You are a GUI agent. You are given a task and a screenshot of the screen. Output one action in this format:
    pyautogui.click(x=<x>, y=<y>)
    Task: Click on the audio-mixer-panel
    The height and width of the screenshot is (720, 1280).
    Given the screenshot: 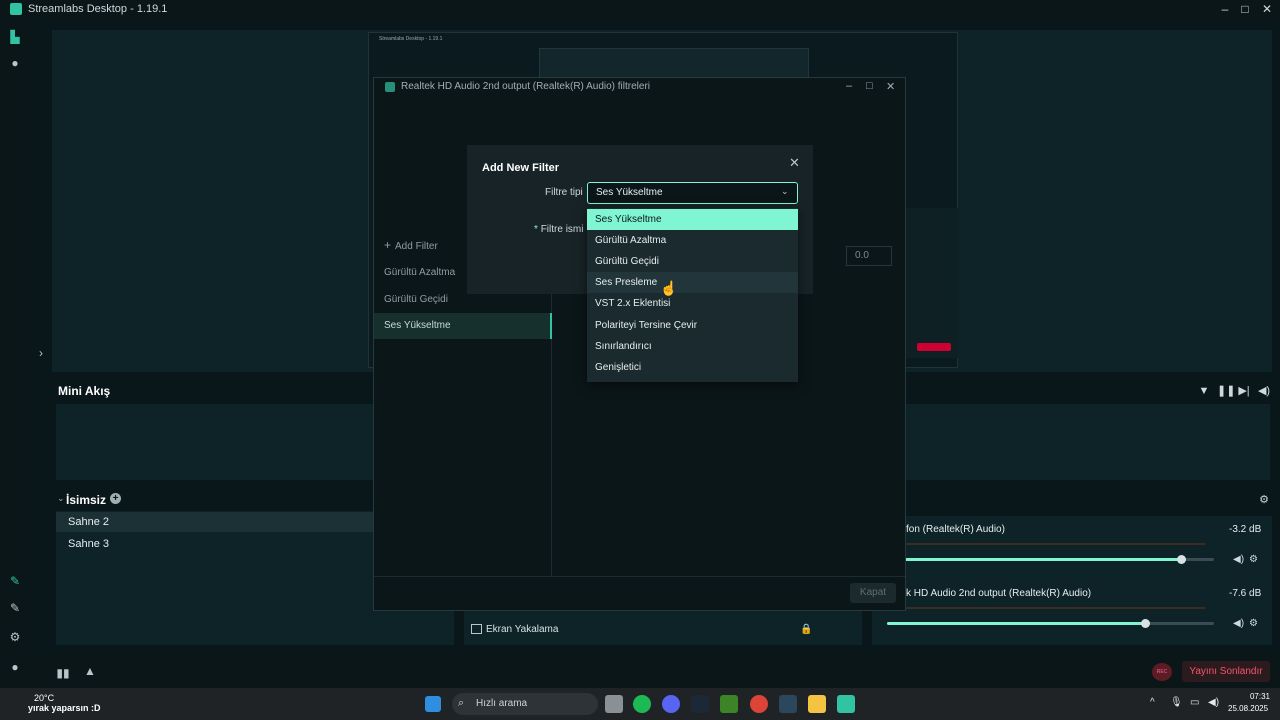 What is the action you would take?
    pyautogui.click(x=1072, y=580)
    